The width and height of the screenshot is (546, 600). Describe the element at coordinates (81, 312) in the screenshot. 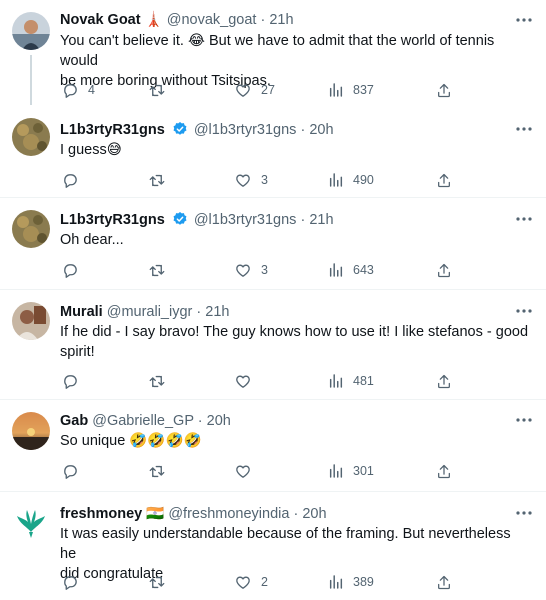

I see `display-name: Murali` at that location.